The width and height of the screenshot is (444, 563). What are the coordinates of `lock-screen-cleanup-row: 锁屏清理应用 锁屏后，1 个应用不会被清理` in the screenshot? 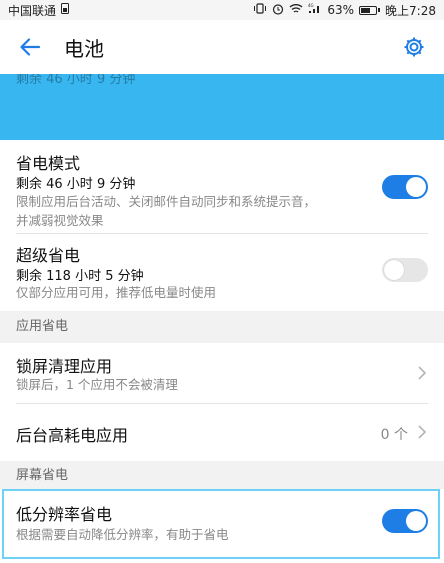 It's located at (222, 373).